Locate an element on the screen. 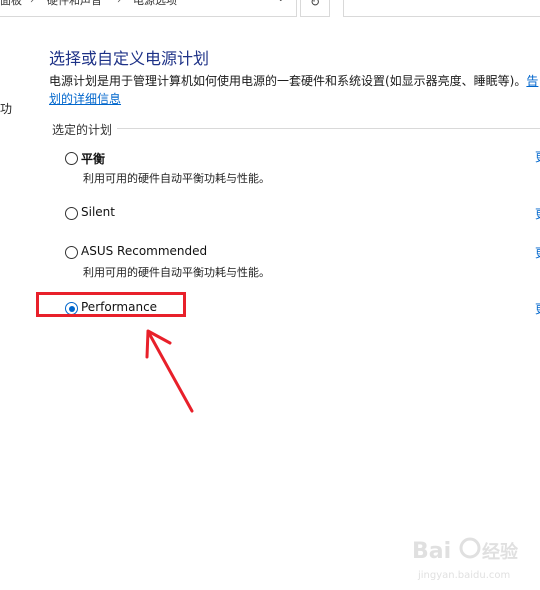 This screenshot has width=540, height=590. section-label: 选定的计划 is located at coordinates (82, 130).